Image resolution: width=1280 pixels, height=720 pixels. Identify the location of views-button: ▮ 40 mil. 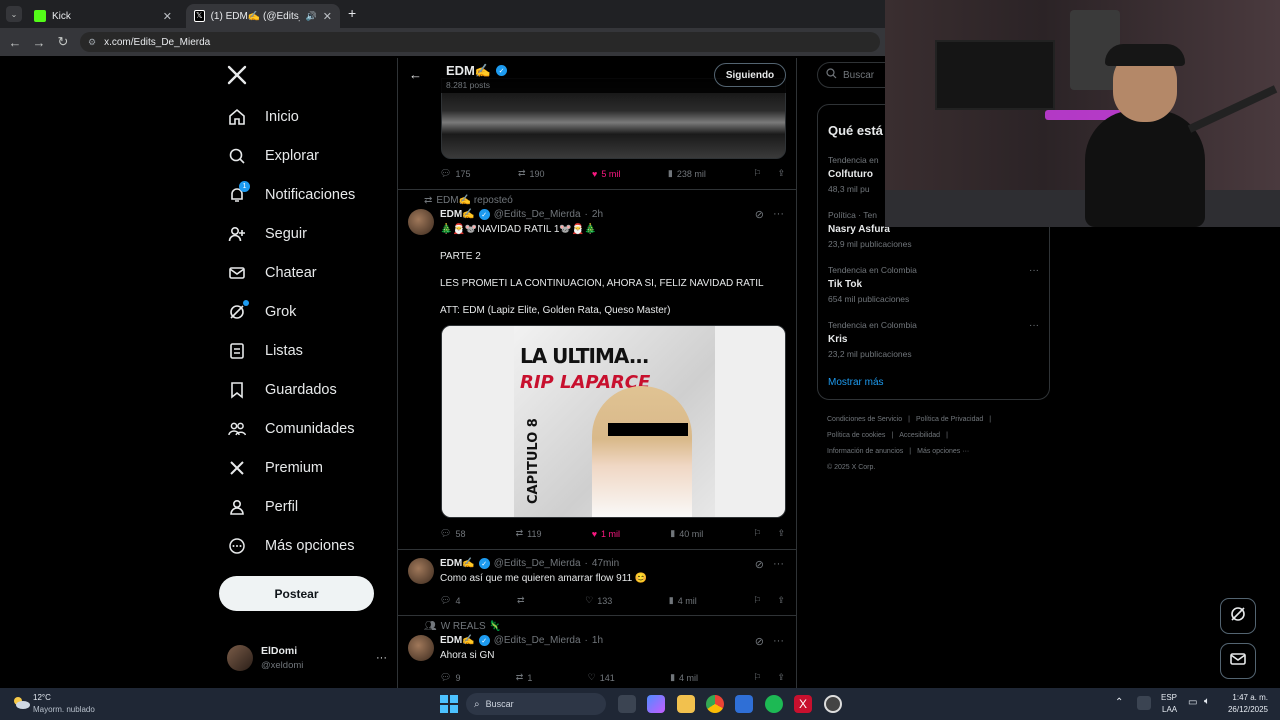
(686, 533).